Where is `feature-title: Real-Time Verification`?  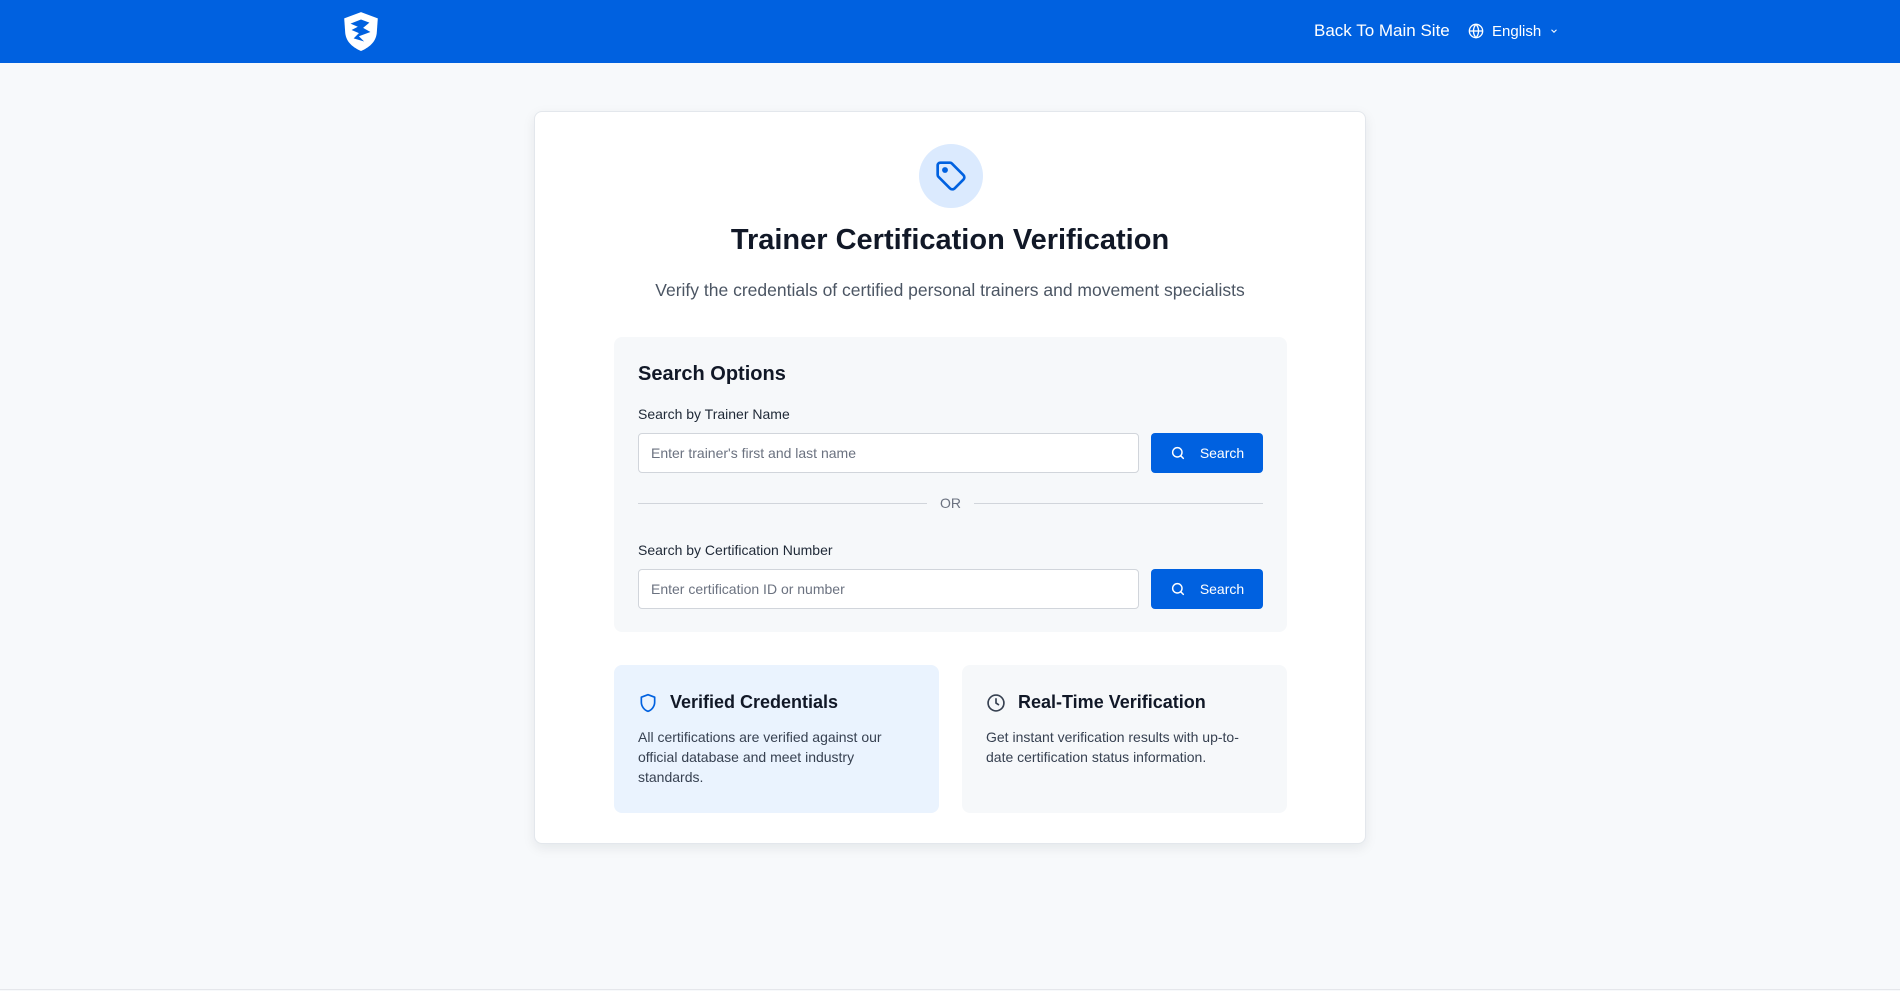 feature-title: Real-Time Verification is located at coordinates (1112, 702).